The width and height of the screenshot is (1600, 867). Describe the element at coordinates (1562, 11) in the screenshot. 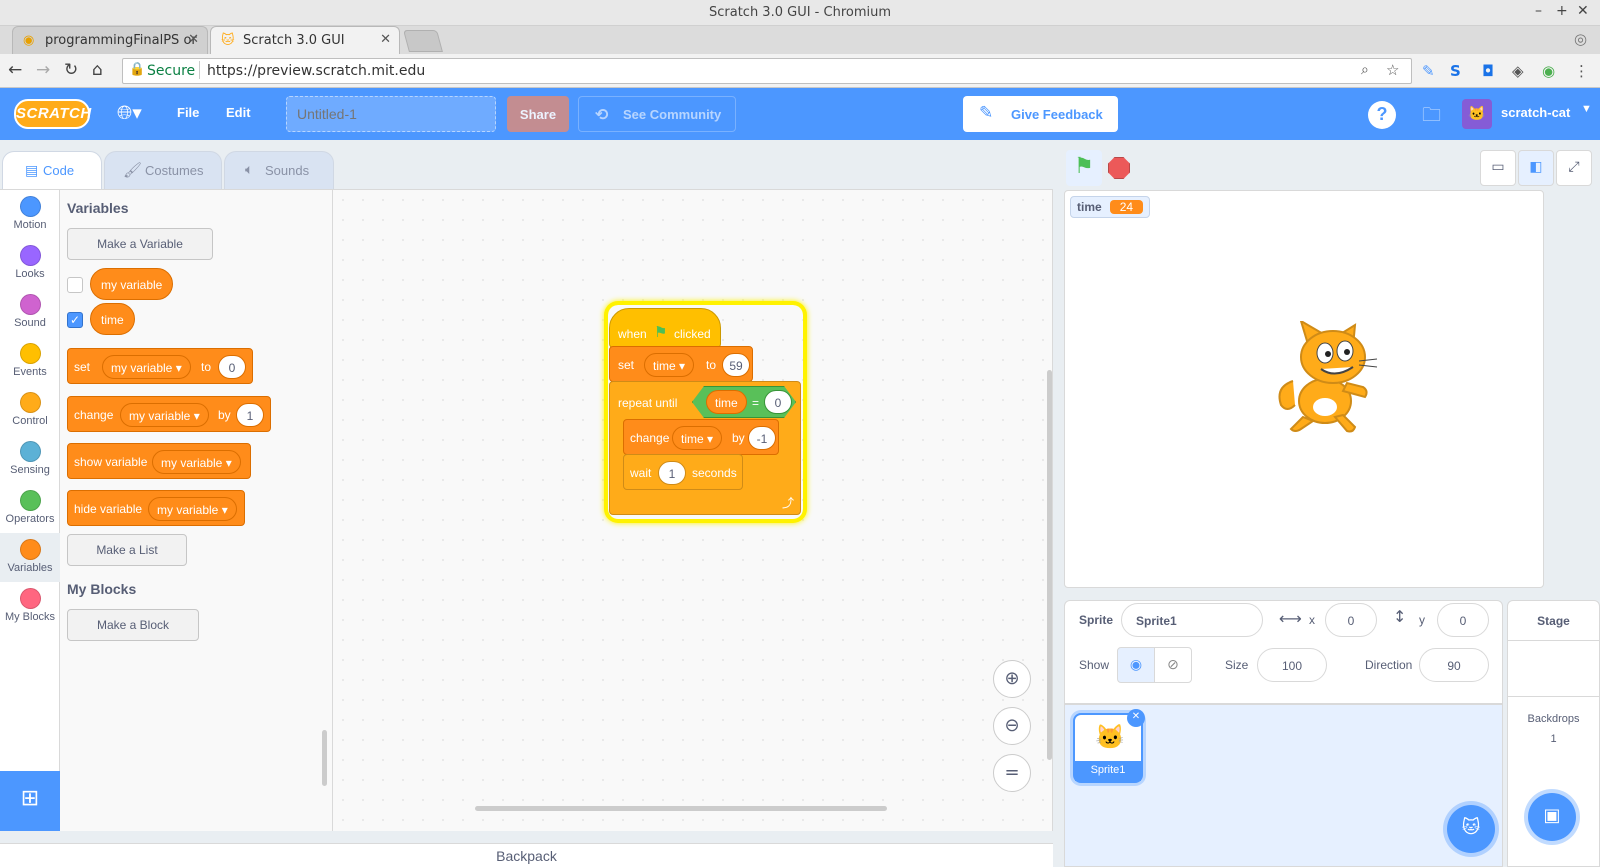

I see `maximize-icon: +` at that location.